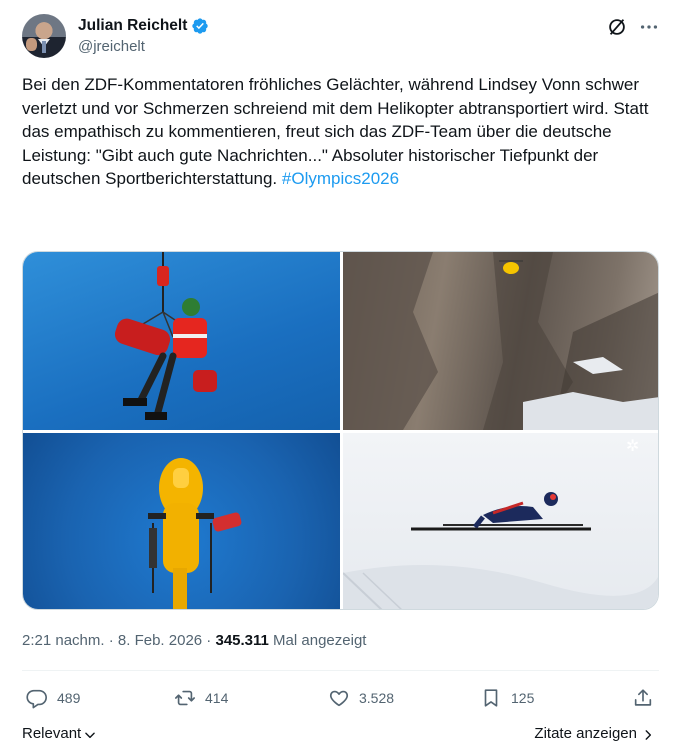 Image resolution: width=680 pixels, height=751 pixels. I want to click on more-icon, so click(649, 27).